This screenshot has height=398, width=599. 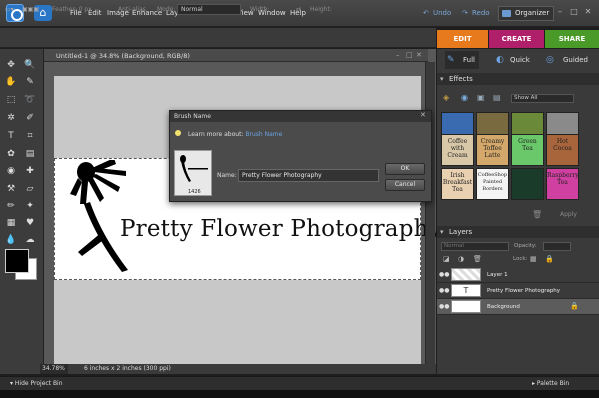 I want to click on artwork-text: Pretty Flower Photography, so click(x=281, y=229).